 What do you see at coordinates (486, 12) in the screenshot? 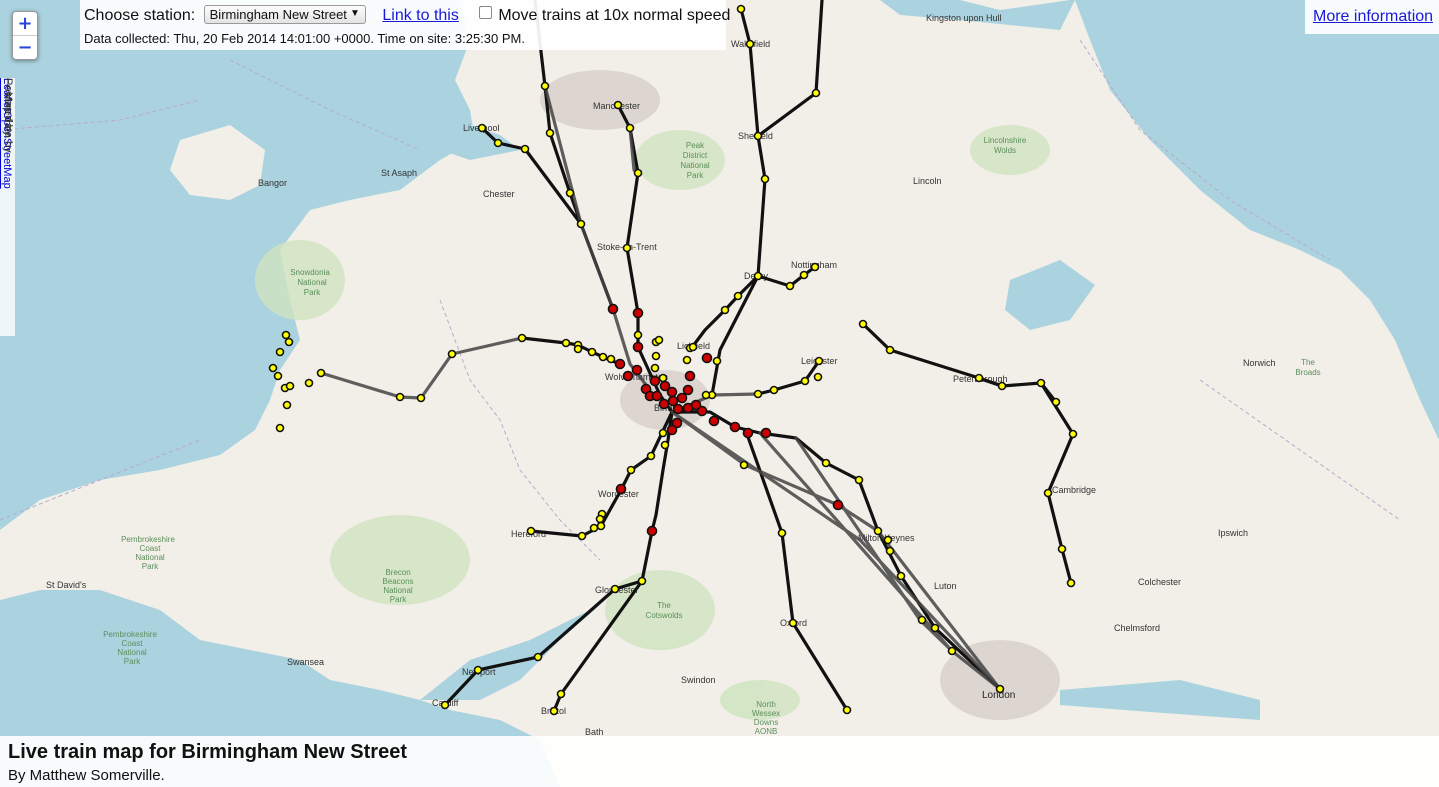
I see `speed-checkbox` at bounding box center [486, 12].